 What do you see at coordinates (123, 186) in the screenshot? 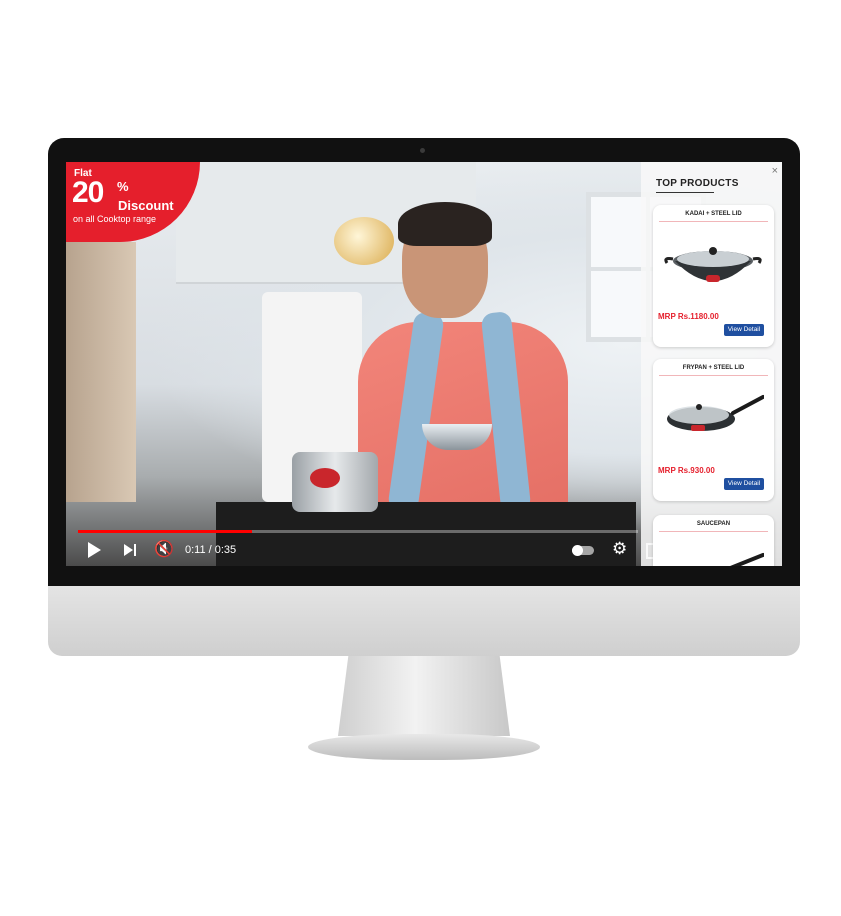
I see `badge-percent: %` at bounding box center [123, 186].